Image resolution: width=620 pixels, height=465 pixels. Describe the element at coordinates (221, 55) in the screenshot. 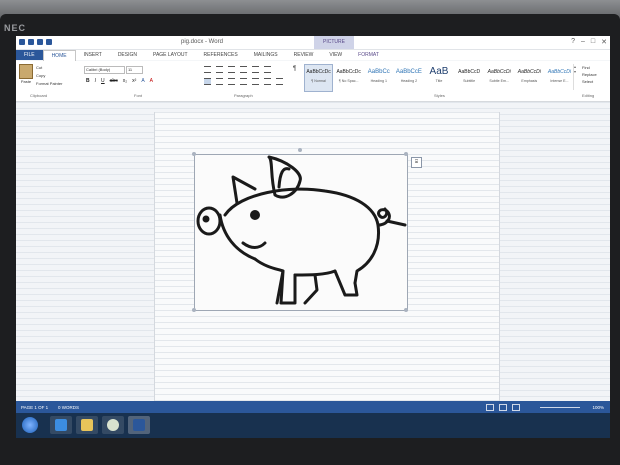

I see `tab-references: REFERENCES` at that location.